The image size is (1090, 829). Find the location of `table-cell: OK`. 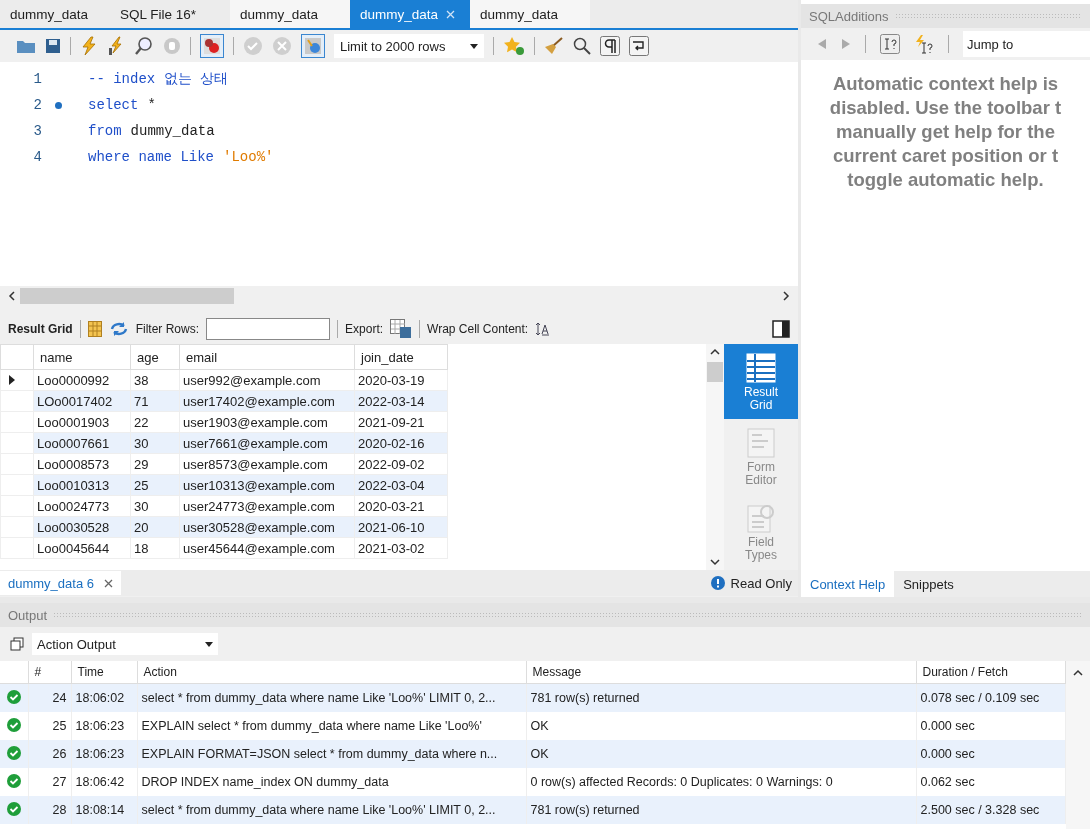

table-cell: OK is located at coordinates (721, 754).